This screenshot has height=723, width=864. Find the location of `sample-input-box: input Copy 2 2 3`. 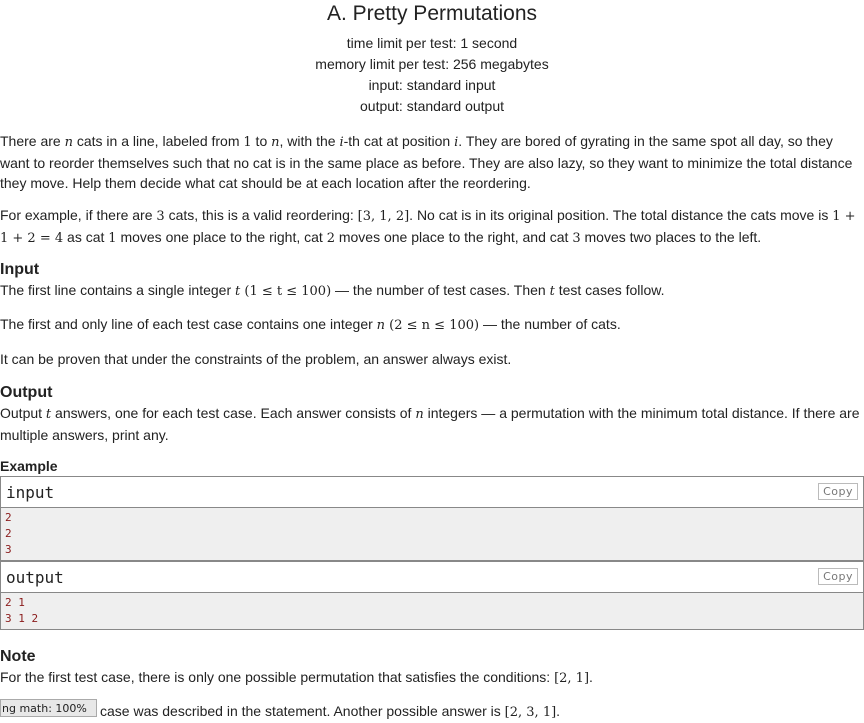

sample-input-box: input Copy 2 2 3 is located at coordinates (432, 518).